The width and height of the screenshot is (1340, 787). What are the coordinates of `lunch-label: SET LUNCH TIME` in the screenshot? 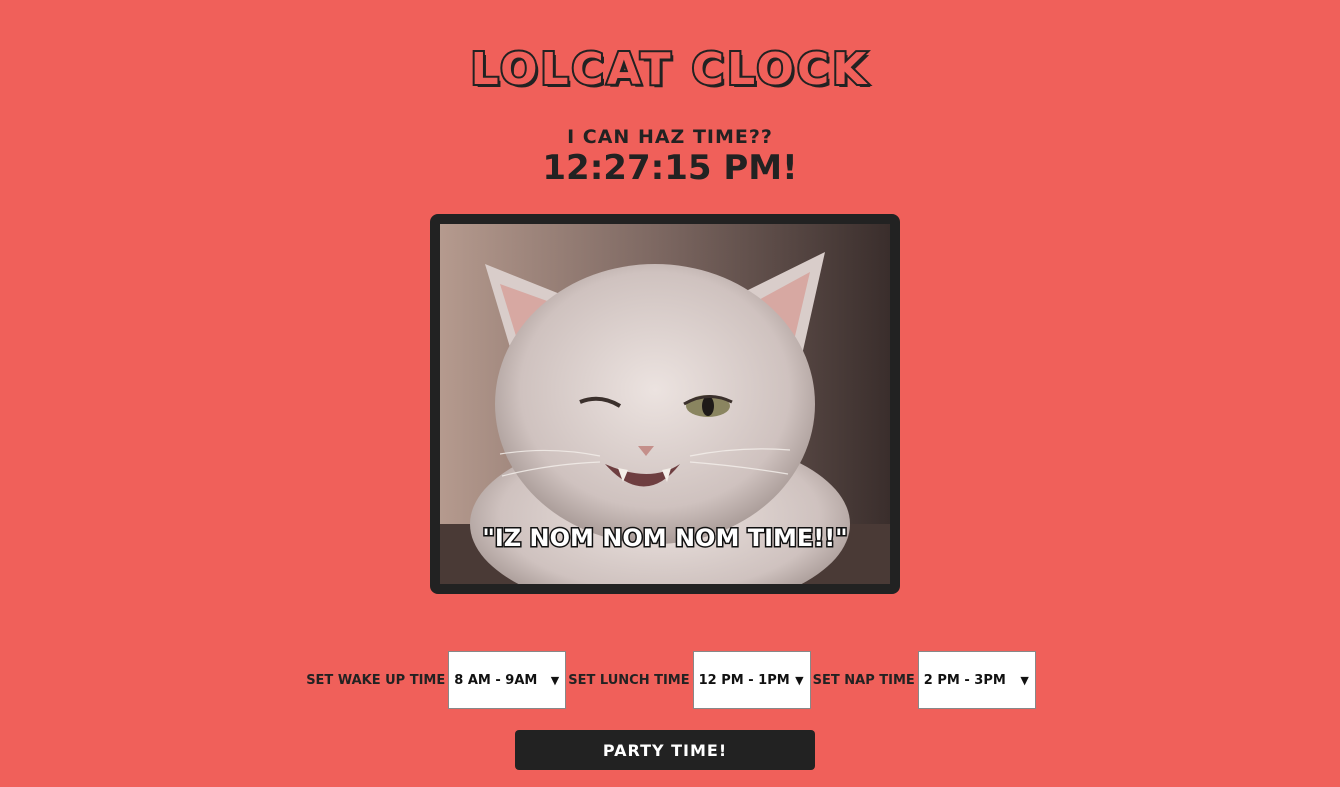 It's located at (629, 680).